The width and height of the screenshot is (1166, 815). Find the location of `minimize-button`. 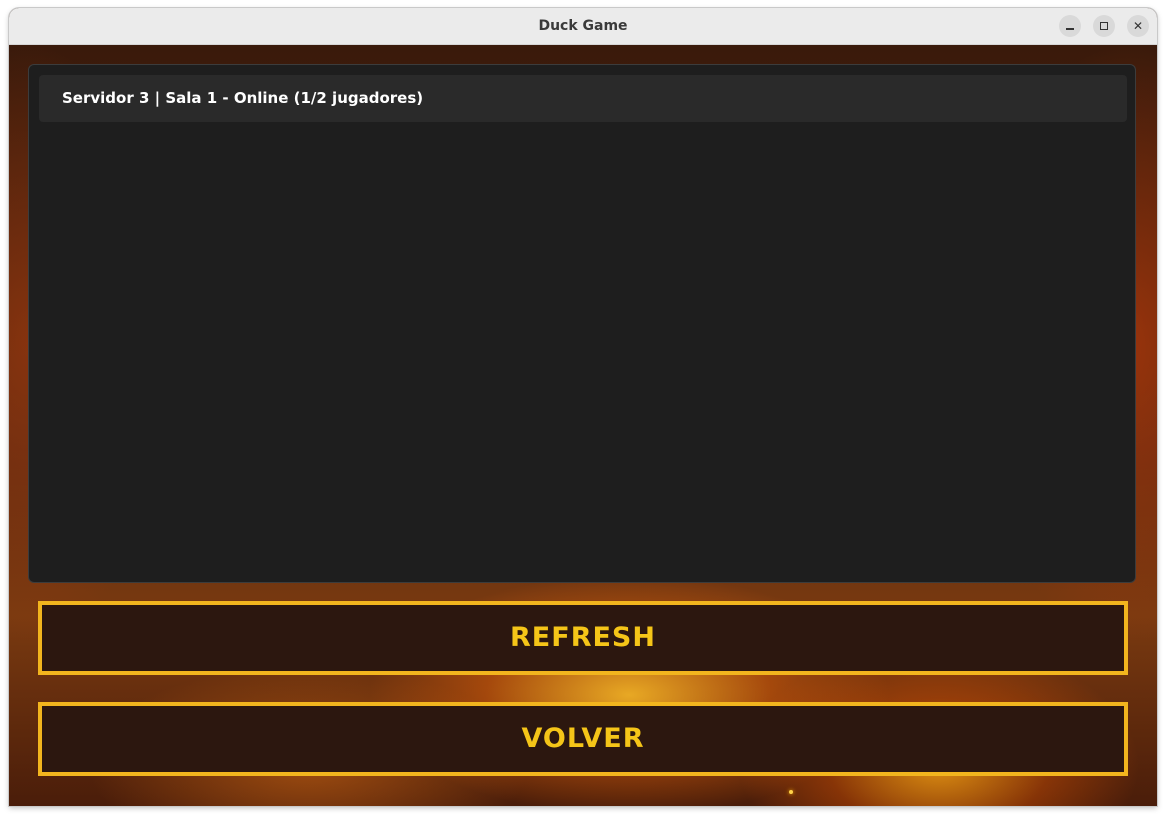

minimize-button is located at coordinates (1070, 26).